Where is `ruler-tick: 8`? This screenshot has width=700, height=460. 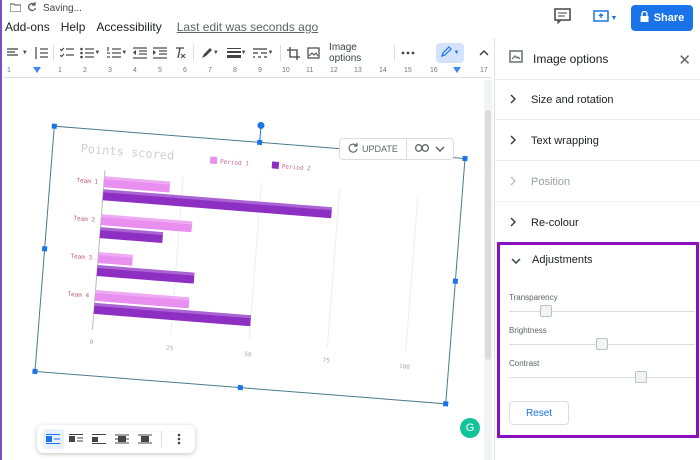
ruler-tick: 8 is located at coordinates (235, 70).